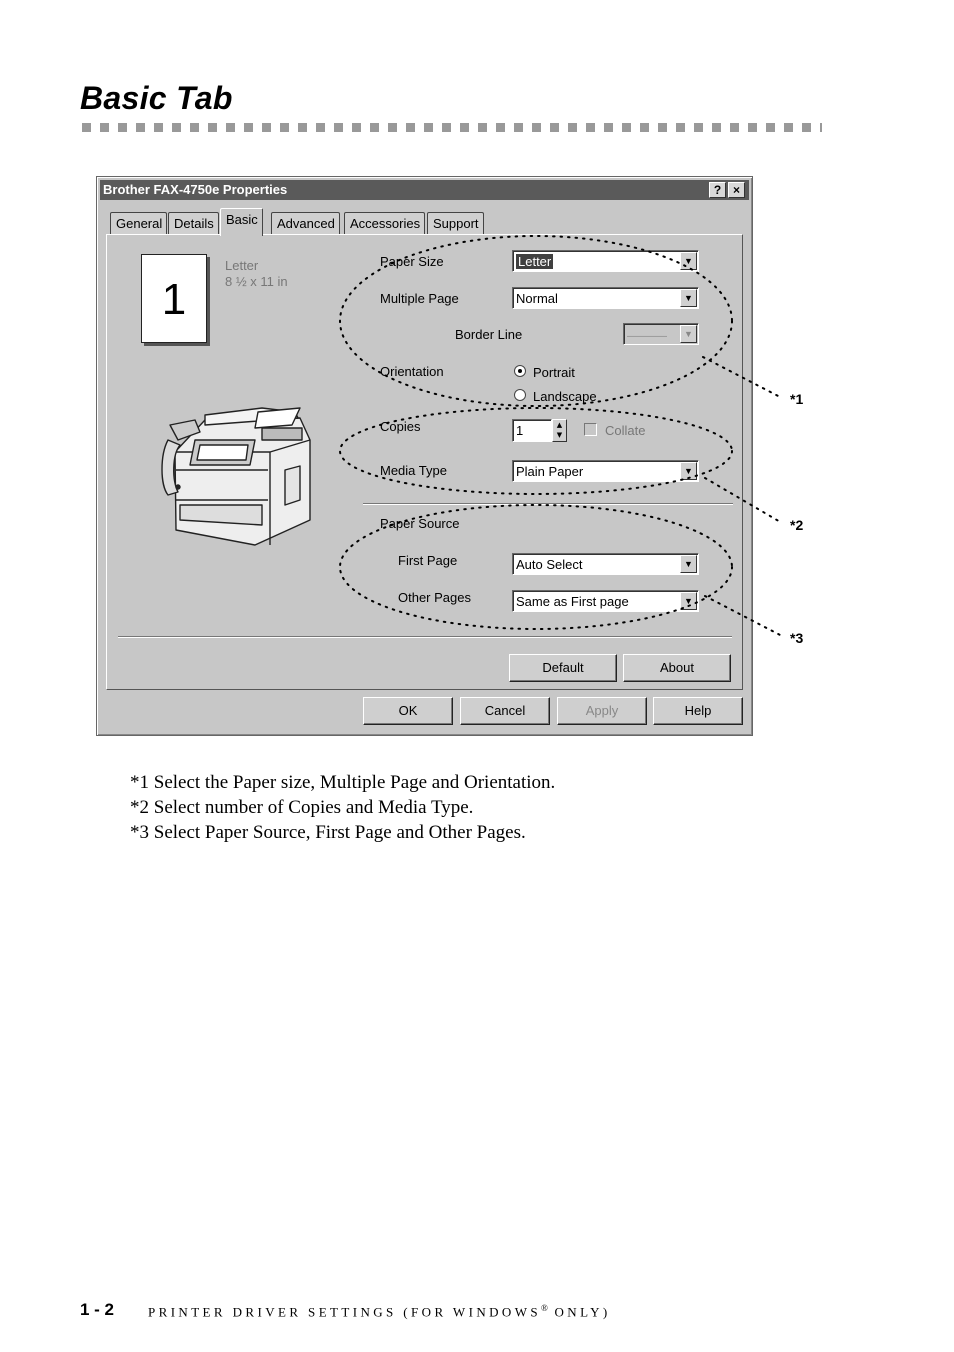  What do you see at coordinates (241, 222) in the screenshot?
I see `tab-basic: Basic` at bounding box center [241, 222].